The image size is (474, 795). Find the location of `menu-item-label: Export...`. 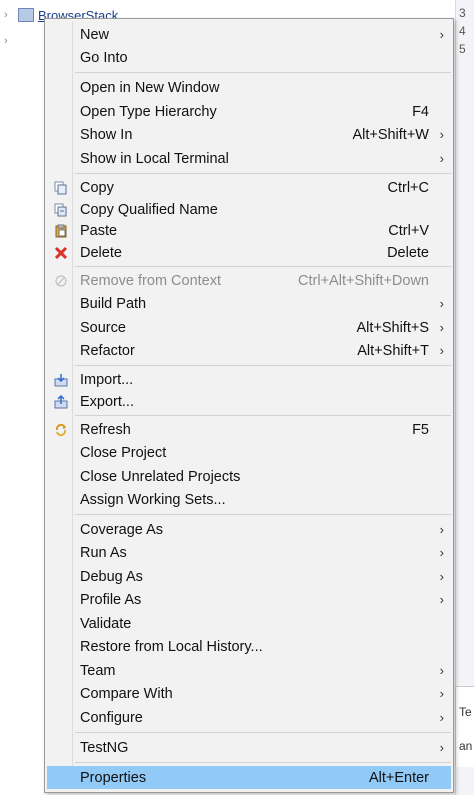

menu-item-label: Export... is located at coordinates (107, 401).